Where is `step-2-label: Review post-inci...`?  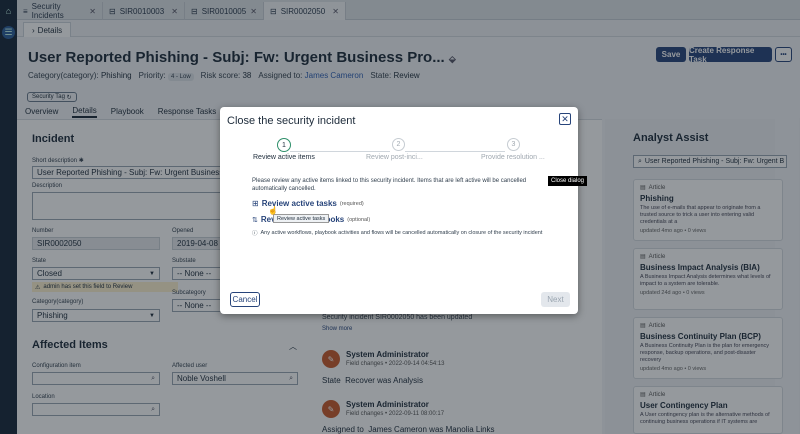
step-2-label: Review post-inci... is located at coordinates (394, 157).